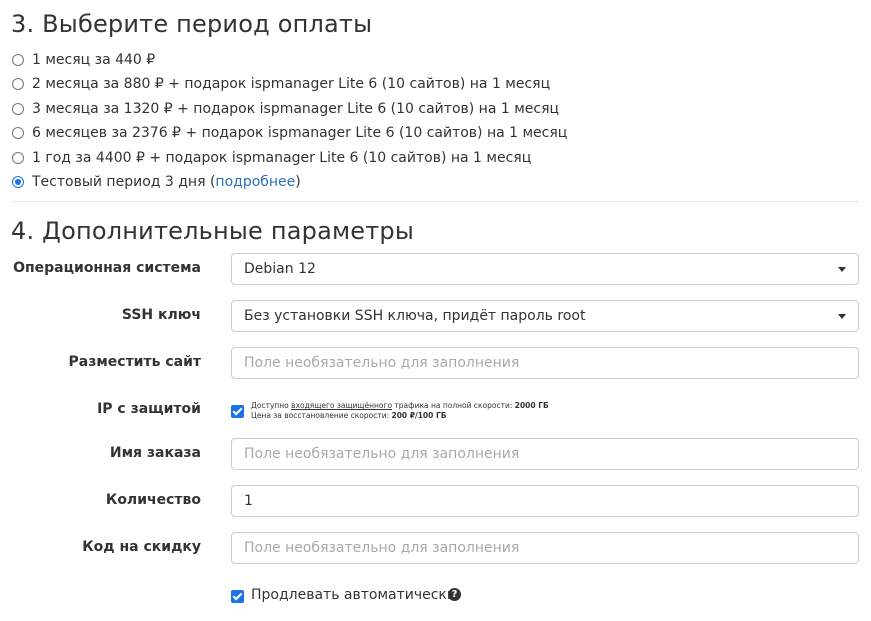 The height and width of the screenshot is (621, 871). What do you see at coordinates (134, 362) in the screenshot?
I see `site-label: Разместить сайт` at bounding box center [134, 362].